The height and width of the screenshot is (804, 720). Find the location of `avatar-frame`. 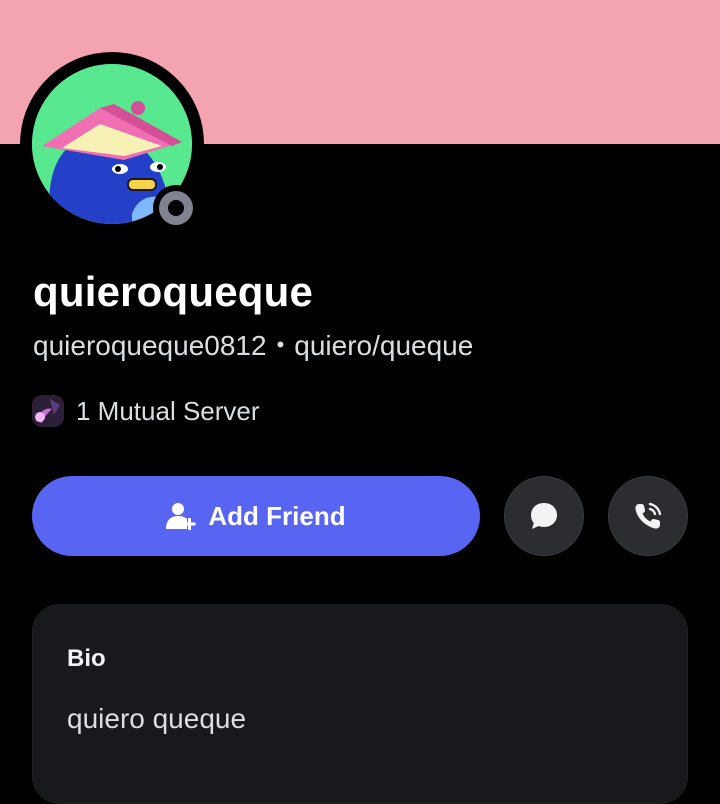

avatar-frame is located at coordinates (112, 144).